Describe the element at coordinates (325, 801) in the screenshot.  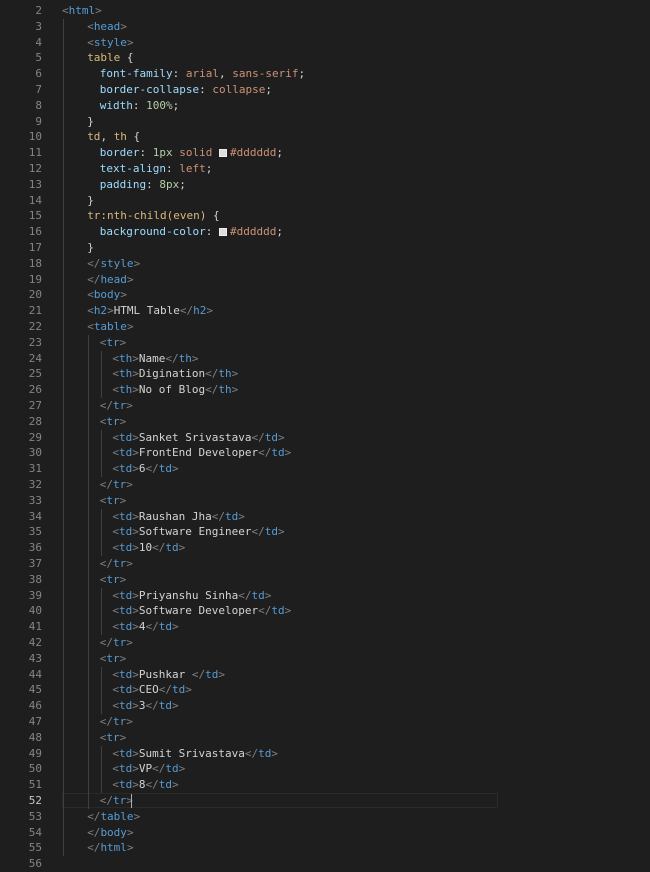
I see `code-line: 52 </tr>` at that location.